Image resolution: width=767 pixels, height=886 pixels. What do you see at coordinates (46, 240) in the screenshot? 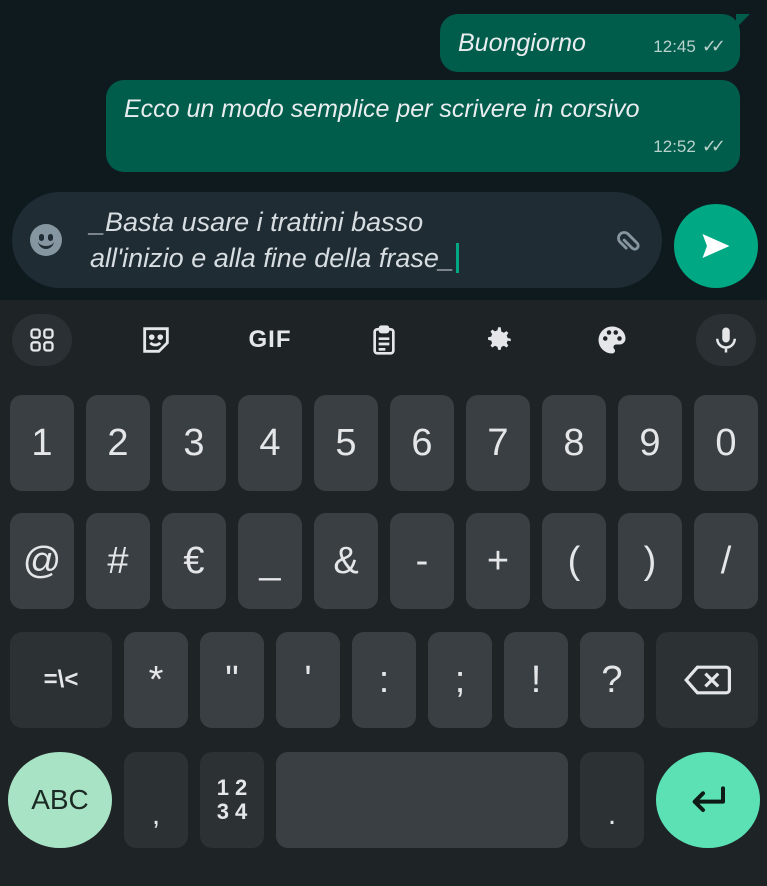
I see `emoji-icon` at bounding box center [46, 240].